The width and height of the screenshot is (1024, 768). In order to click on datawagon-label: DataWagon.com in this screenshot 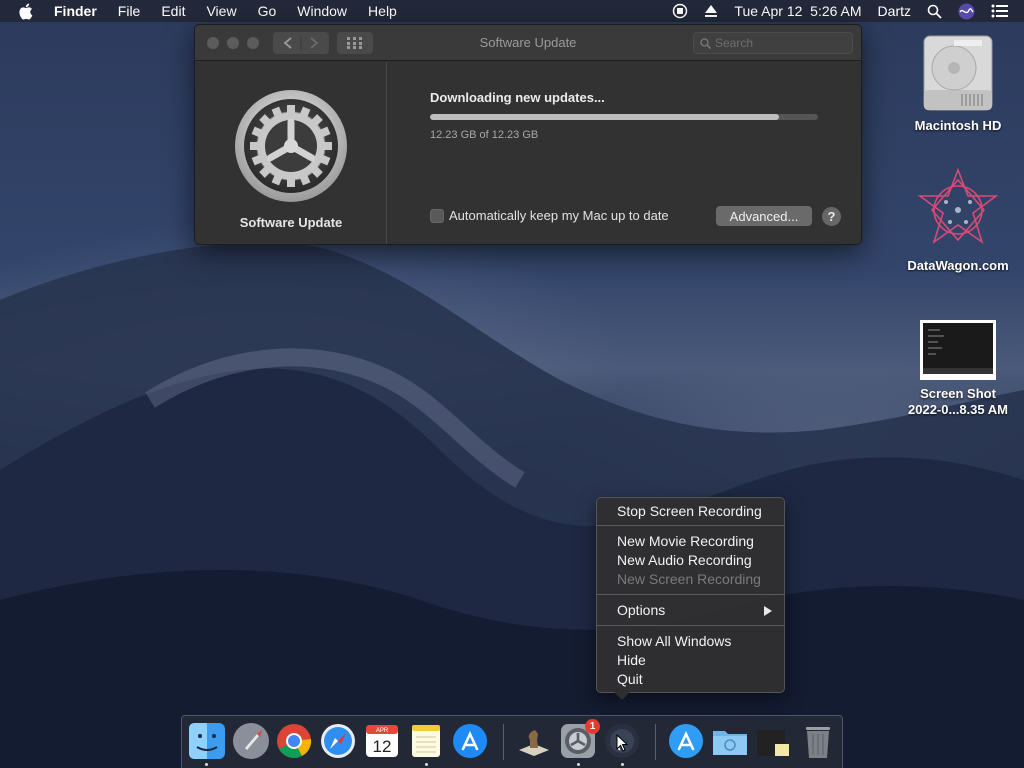, I will do `click(958, 265)`.